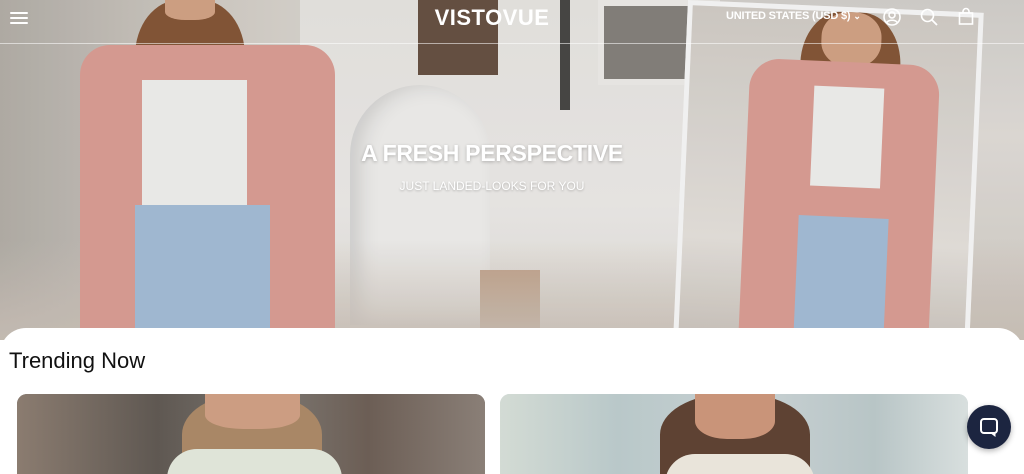  What do you see at coordinates (19, 13) in the screenshot?
I see `menu-icon` at bounding box center [19, 13].